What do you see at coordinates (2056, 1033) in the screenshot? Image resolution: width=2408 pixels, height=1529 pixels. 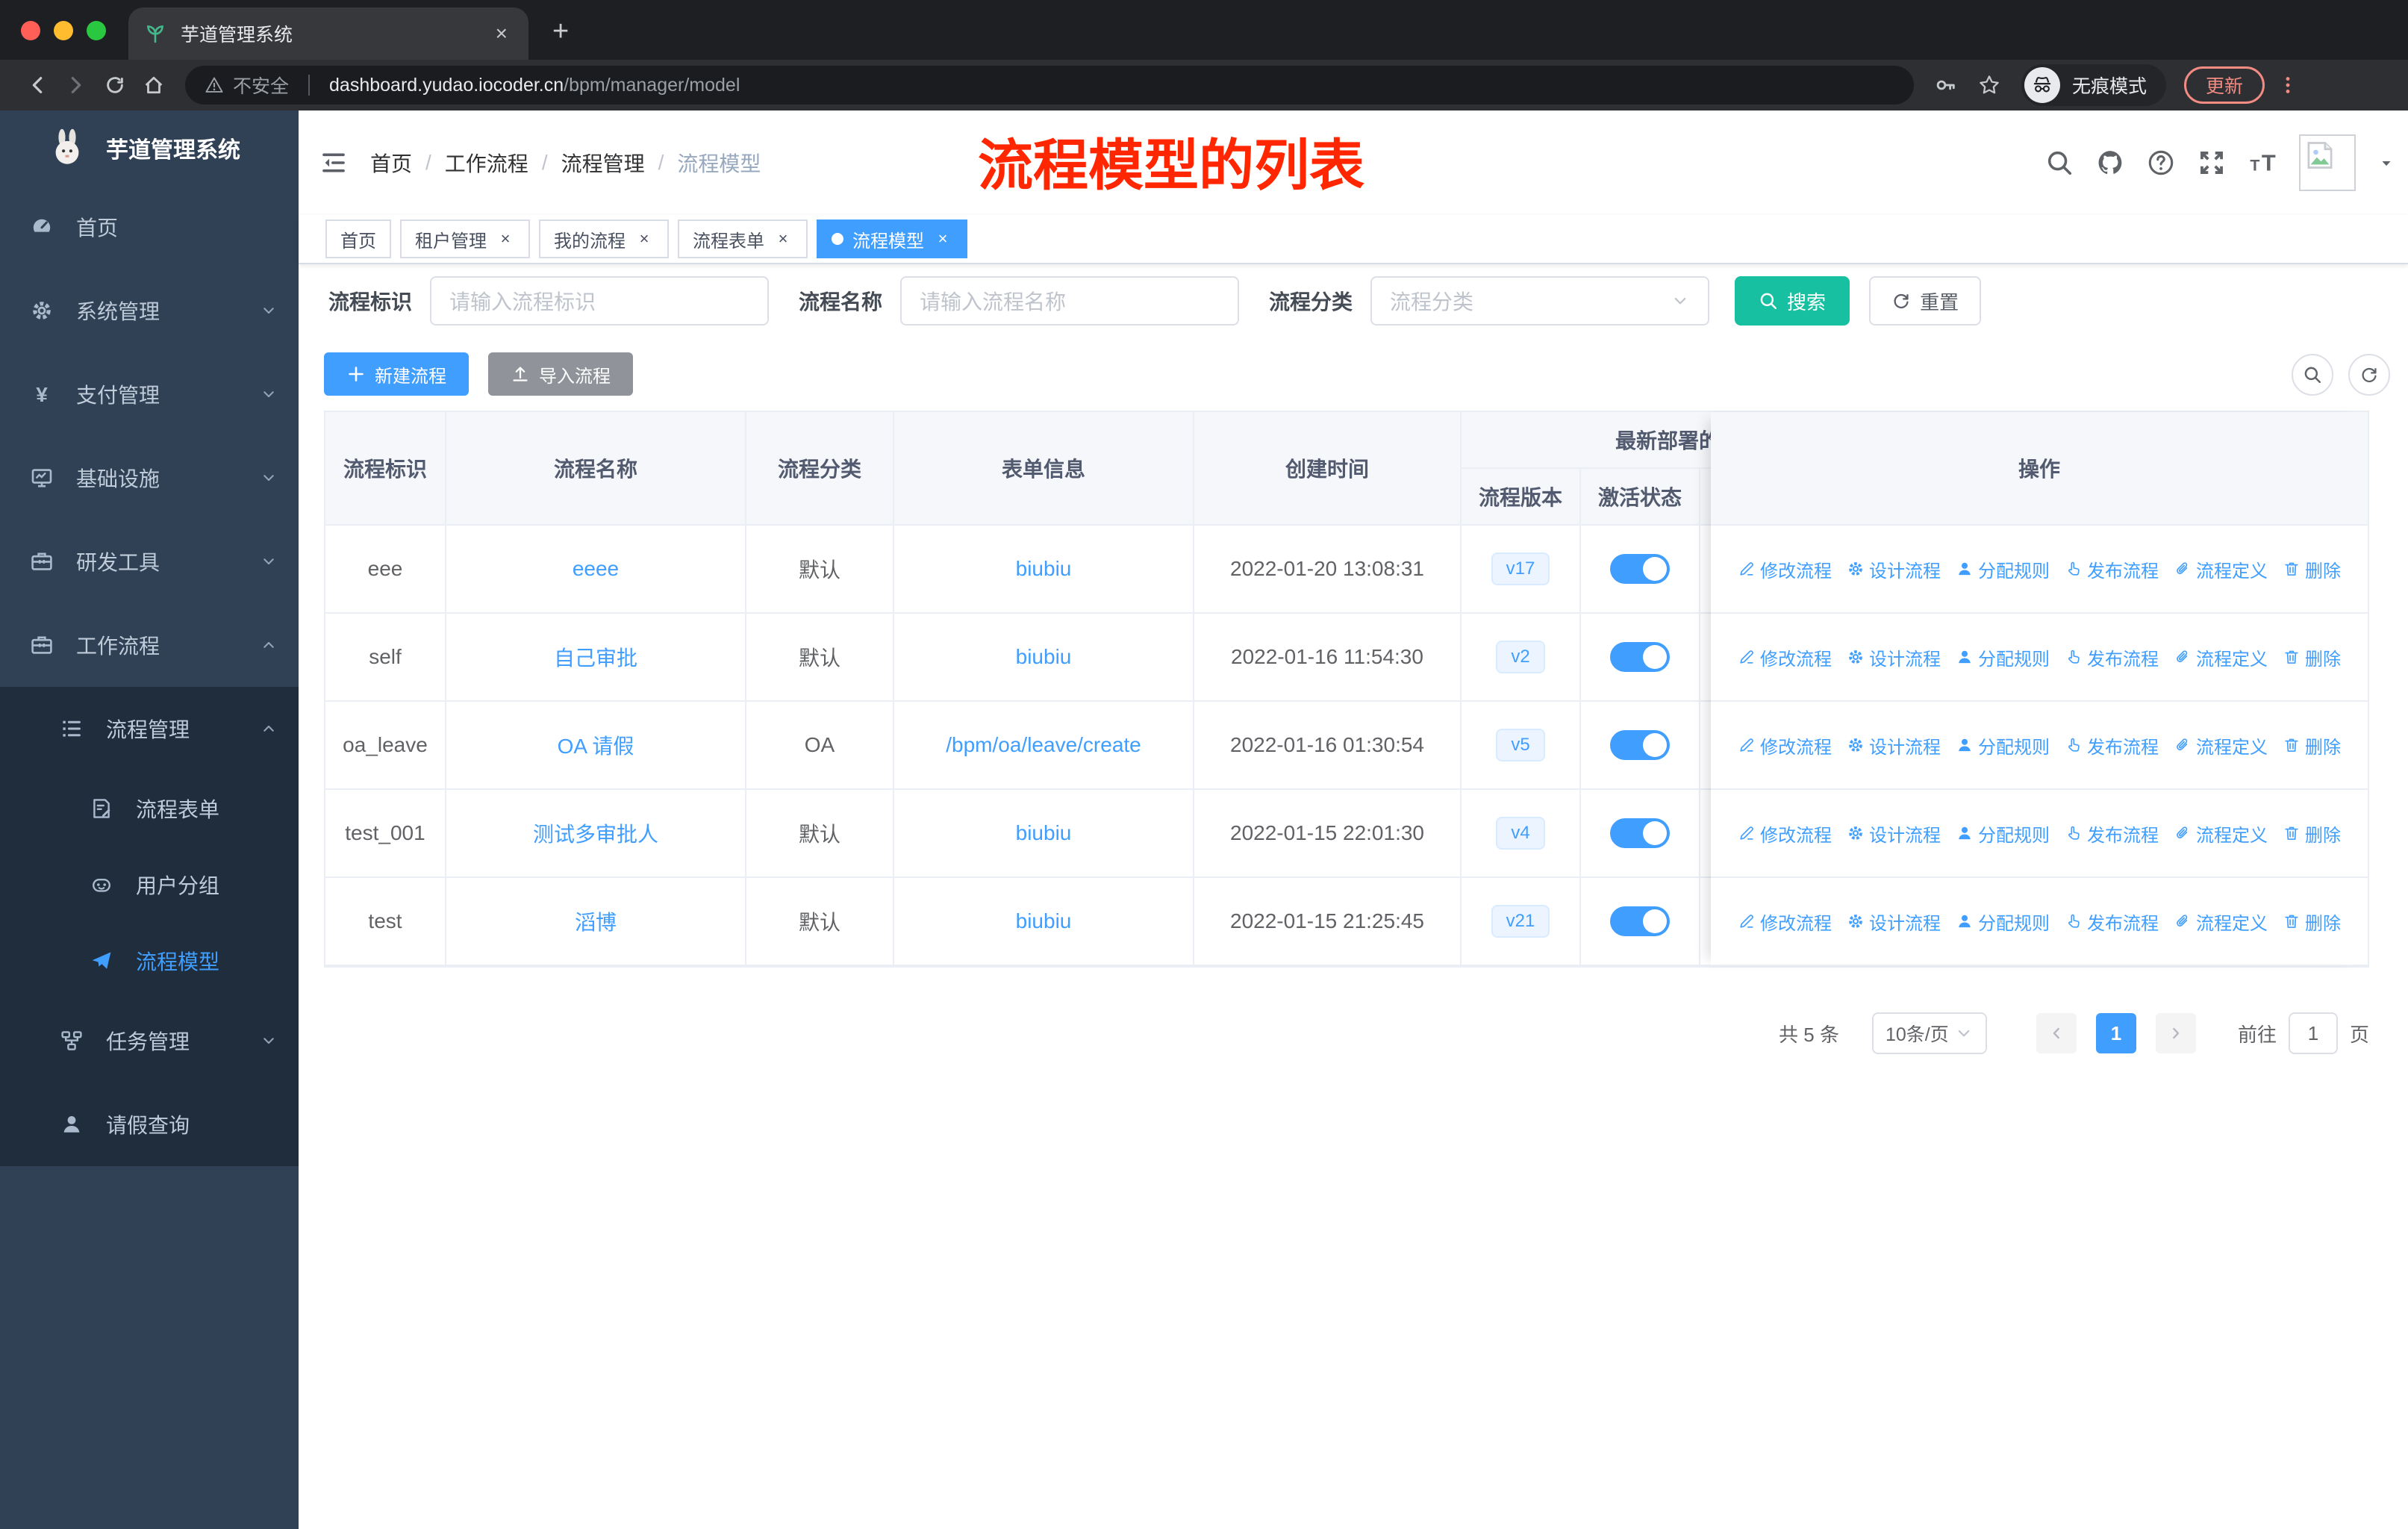 I see `prev-page-button` at bounding box center [2056, 1033].